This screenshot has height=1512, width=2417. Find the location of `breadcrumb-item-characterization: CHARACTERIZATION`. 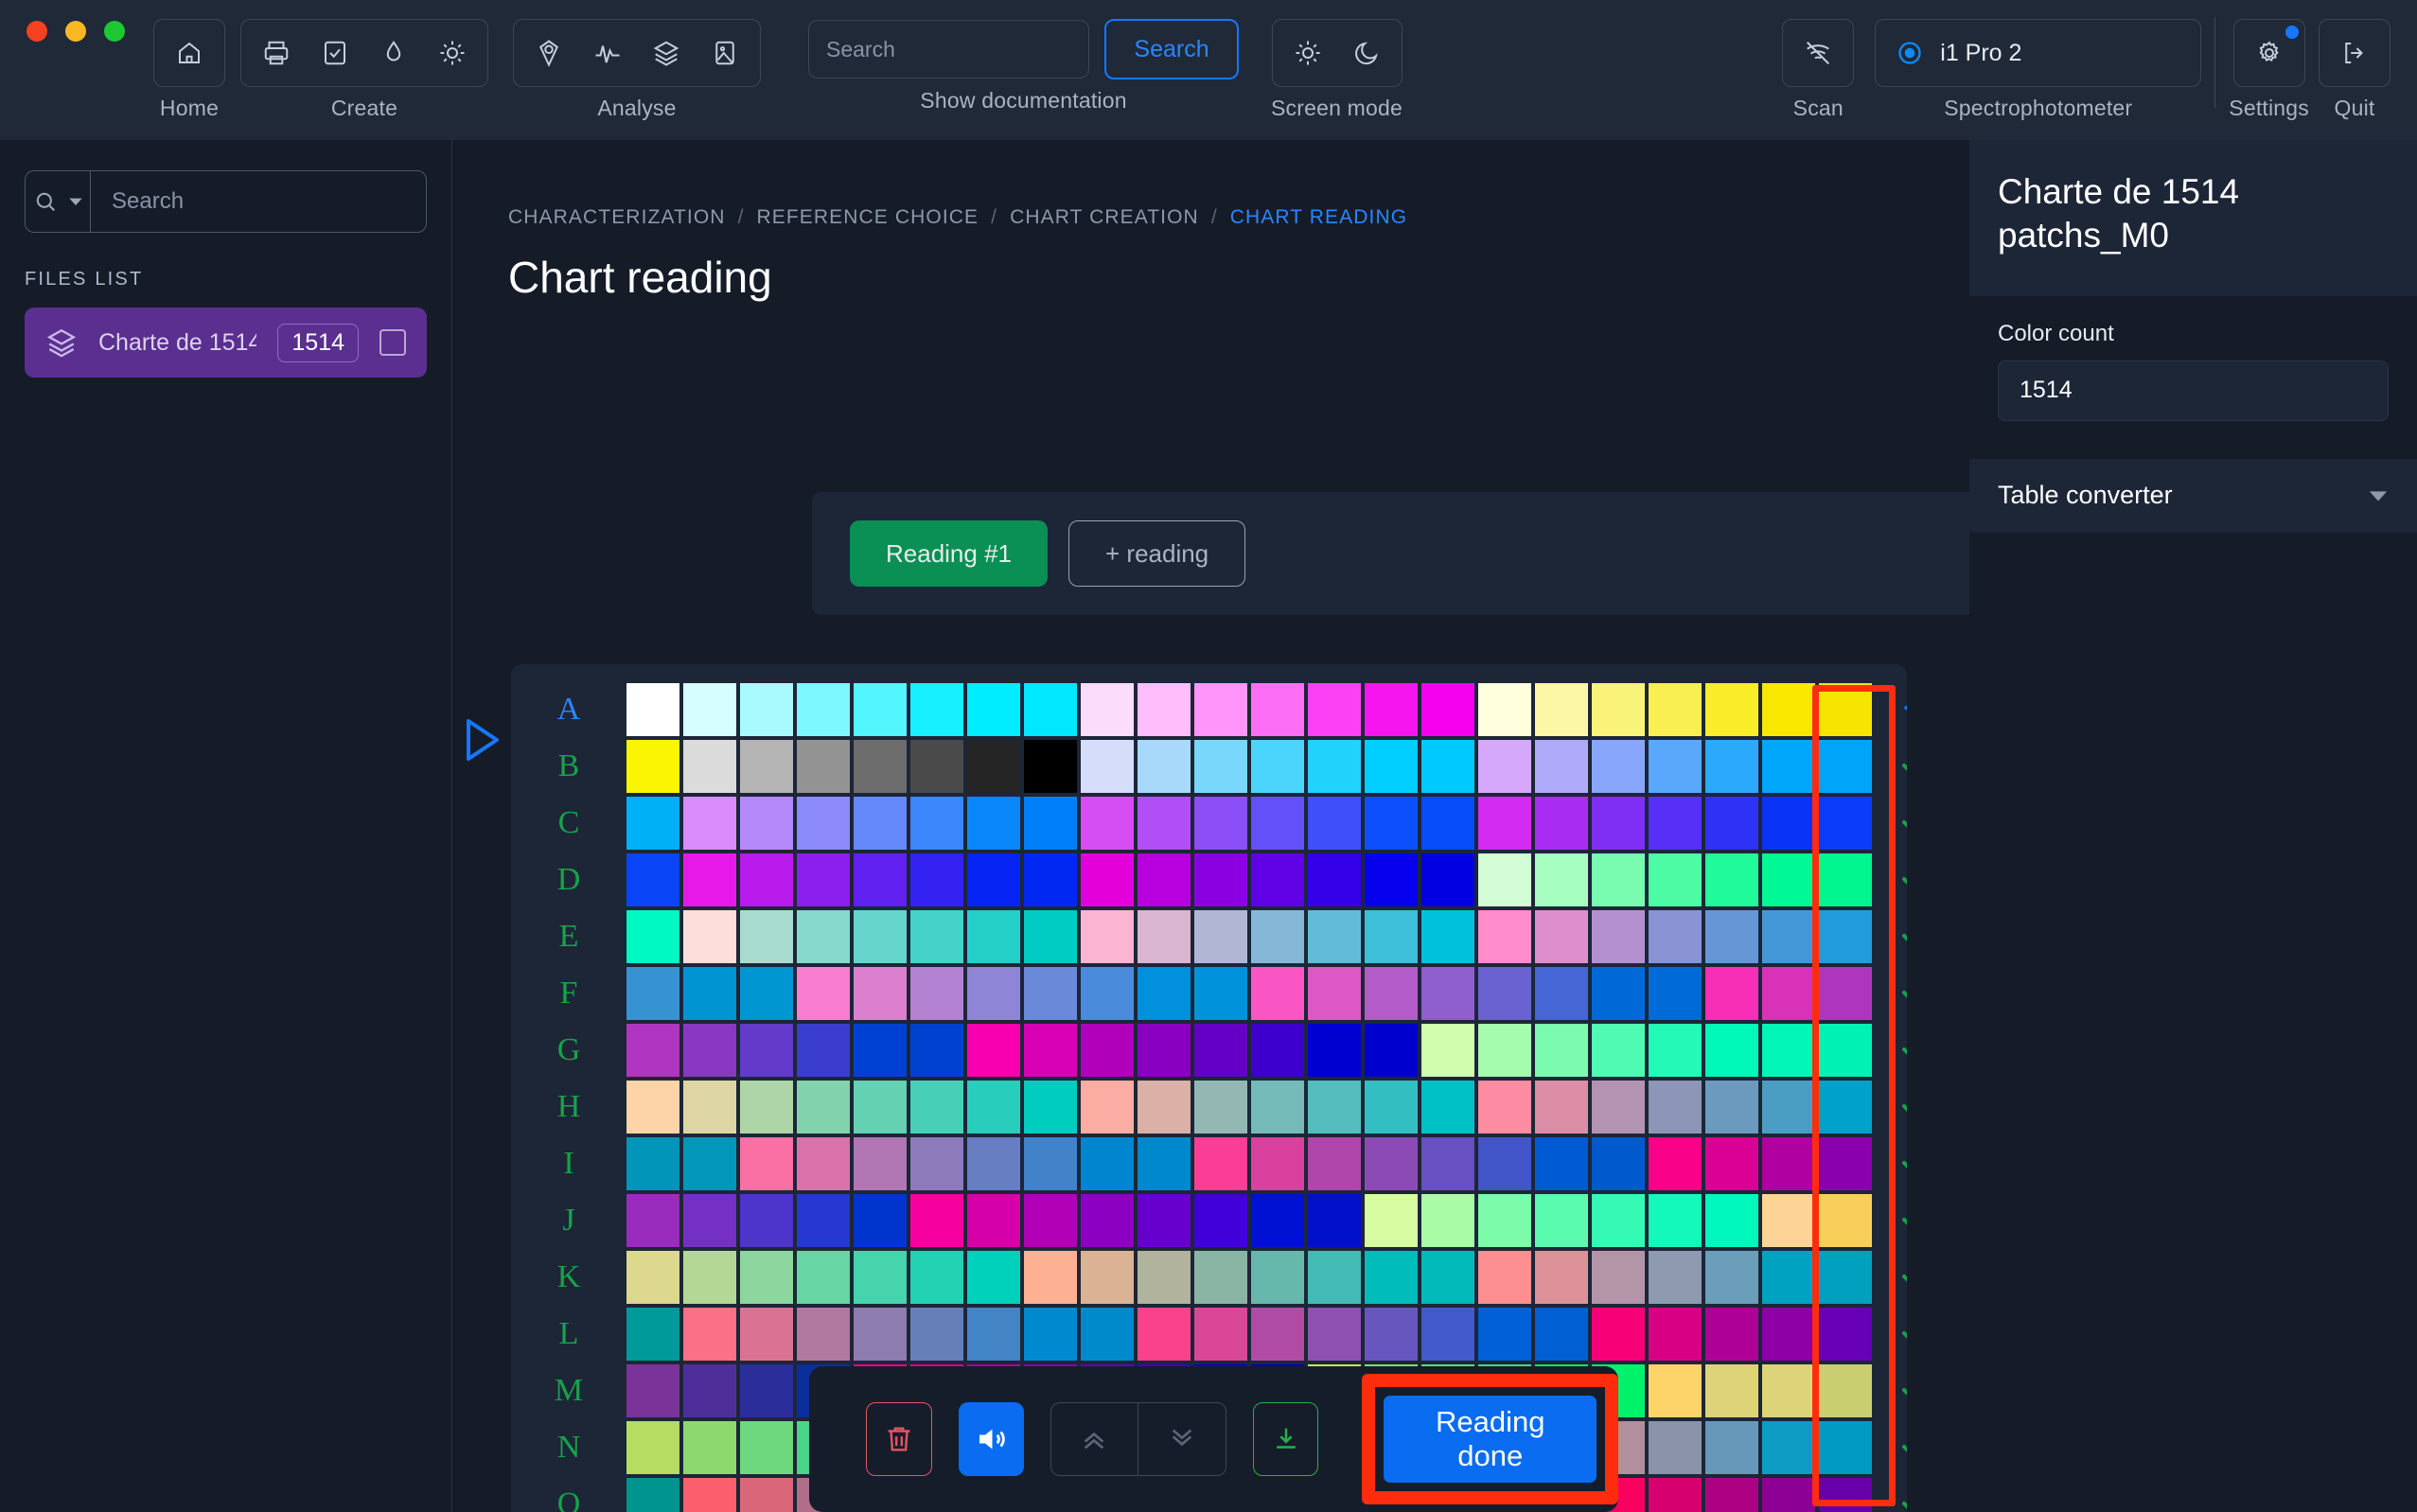

breadcrumb-item-characterization: CHARACTERIZATION is located at coordinates (617, 218).